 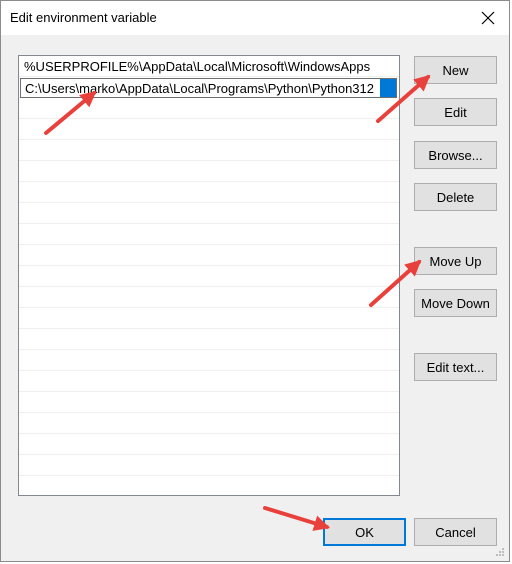 What do you see at coordinates (455, 303) in the screenshot?
I see `move-down-button: Move Down` at bounding box center [455, 303].